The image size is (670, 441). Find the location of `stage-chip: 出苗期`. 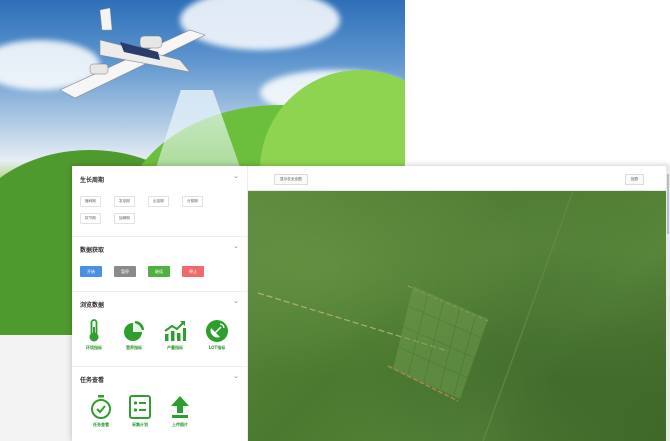

stage-chip: 出苗期 is located at coordinates (158, 201).